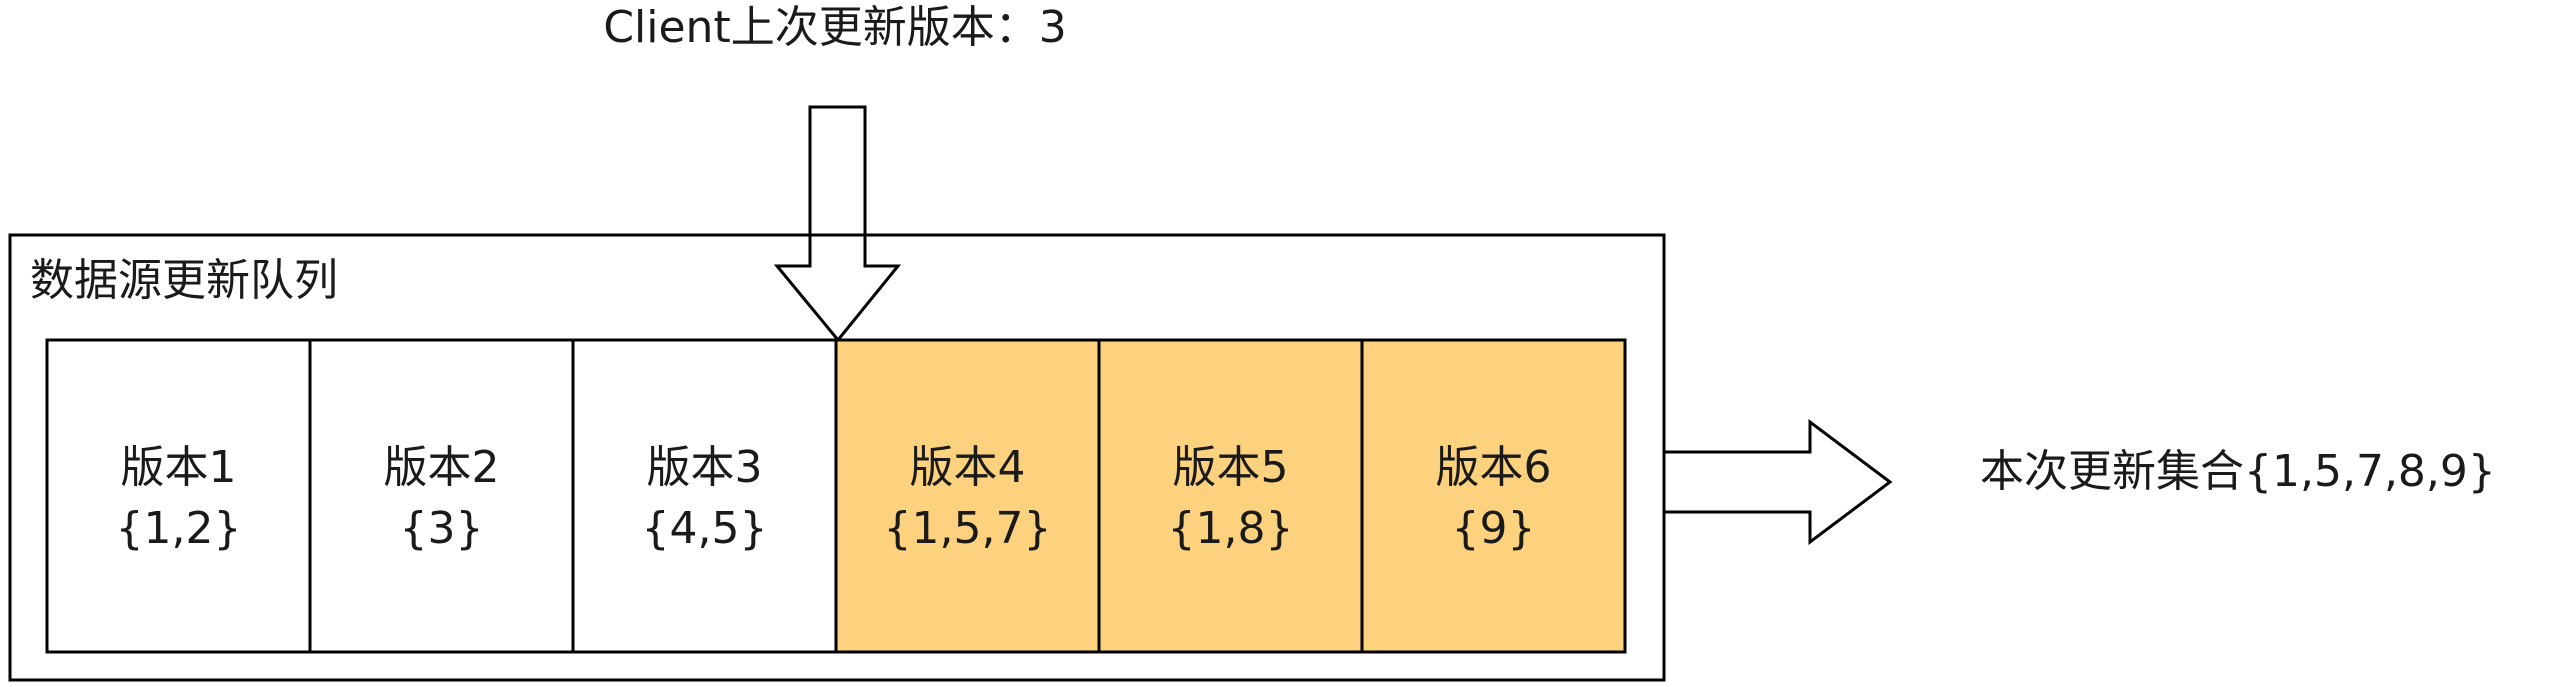 The image size is (2562, 687). I want to click on version-name: 版本3, so click(705, 467).